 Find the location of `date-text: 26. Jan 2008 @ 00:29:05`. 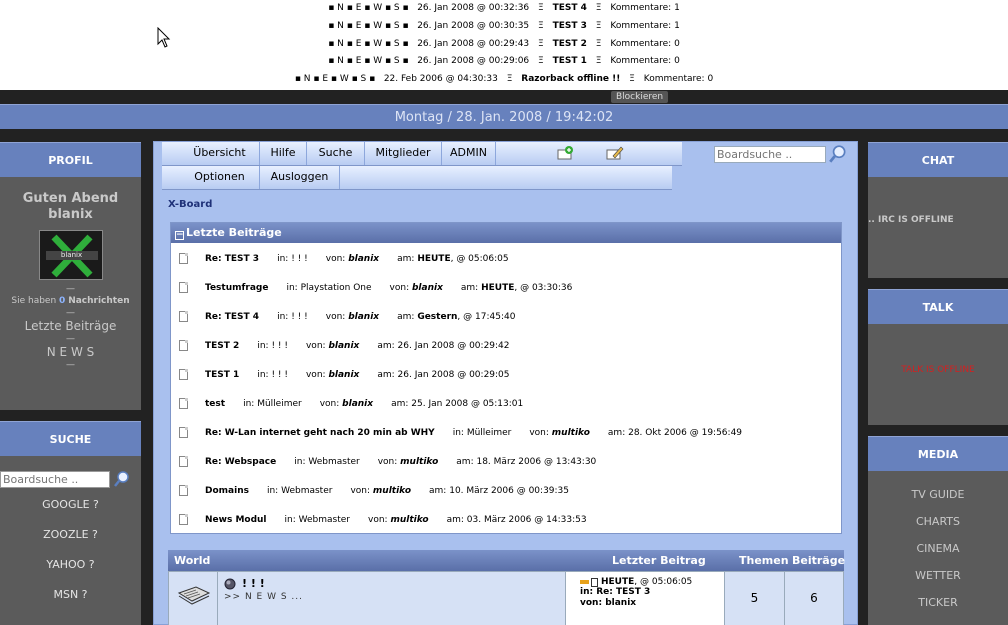

date-text: 26. Jan 2008 @ 00:29:05 is located at coordinates (453, 375).